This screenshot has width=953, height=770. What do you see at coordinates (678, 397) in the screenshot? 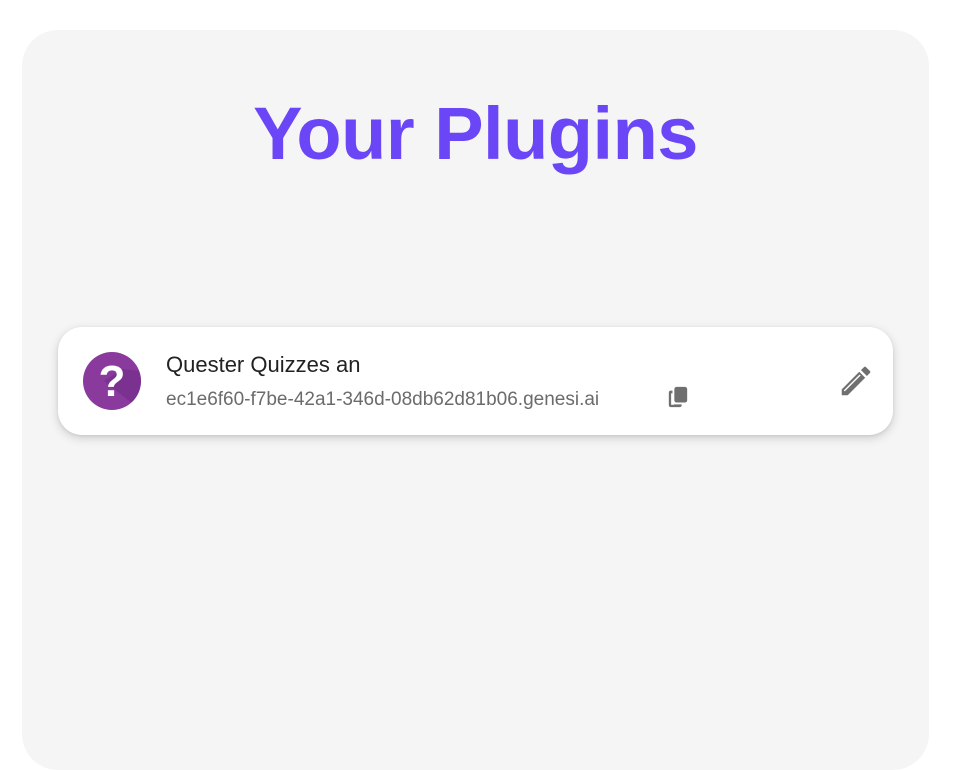
I see `copy-icon` at bounding box center [678, 397].